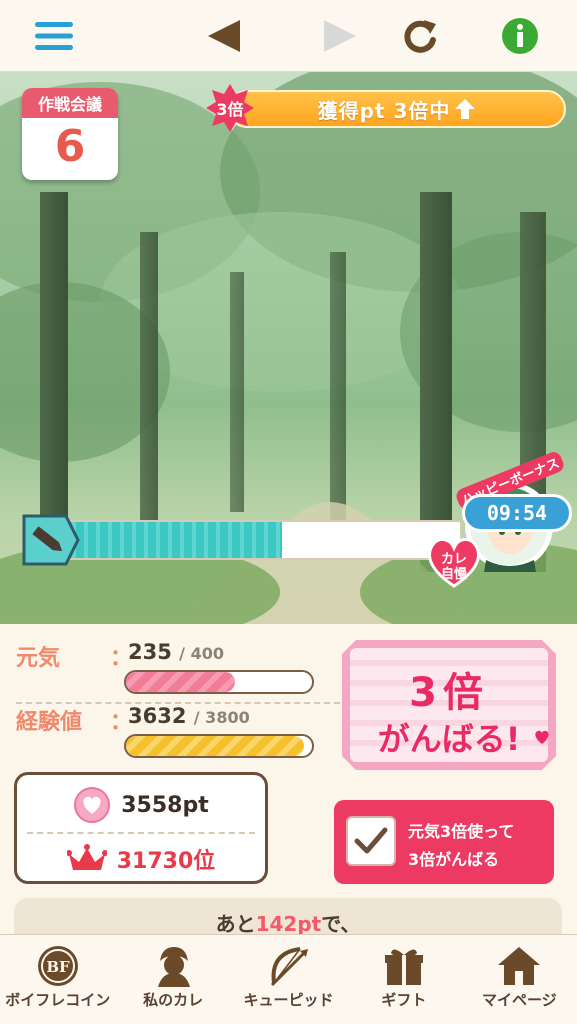  I want to click on exp-bar, so click(219, 746).